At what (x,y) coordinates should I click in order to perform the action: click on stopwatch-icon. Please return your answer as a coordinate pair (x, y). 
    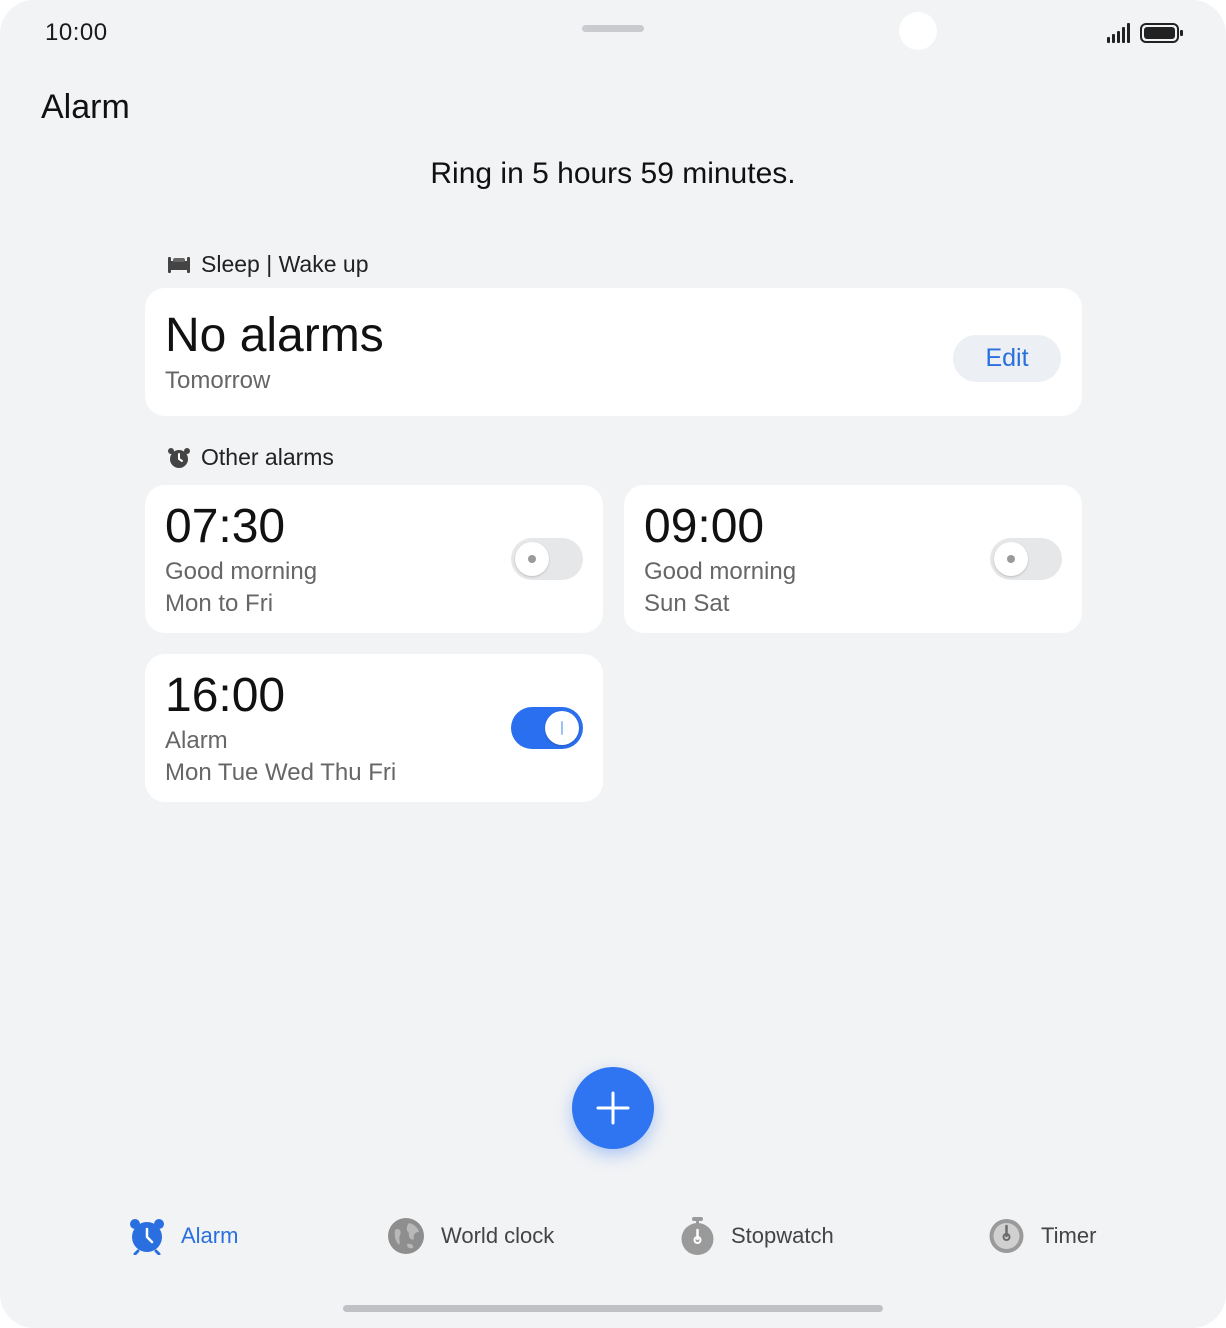
    Looking at the image, I should click on (697, 1236).